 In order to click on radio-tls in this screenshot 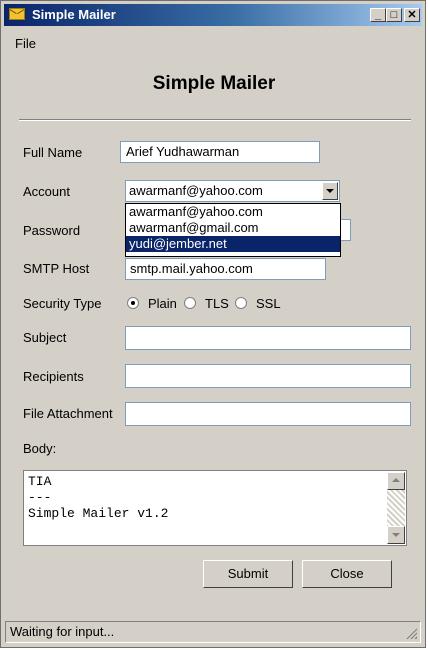, I will do `click(190, 303)`.